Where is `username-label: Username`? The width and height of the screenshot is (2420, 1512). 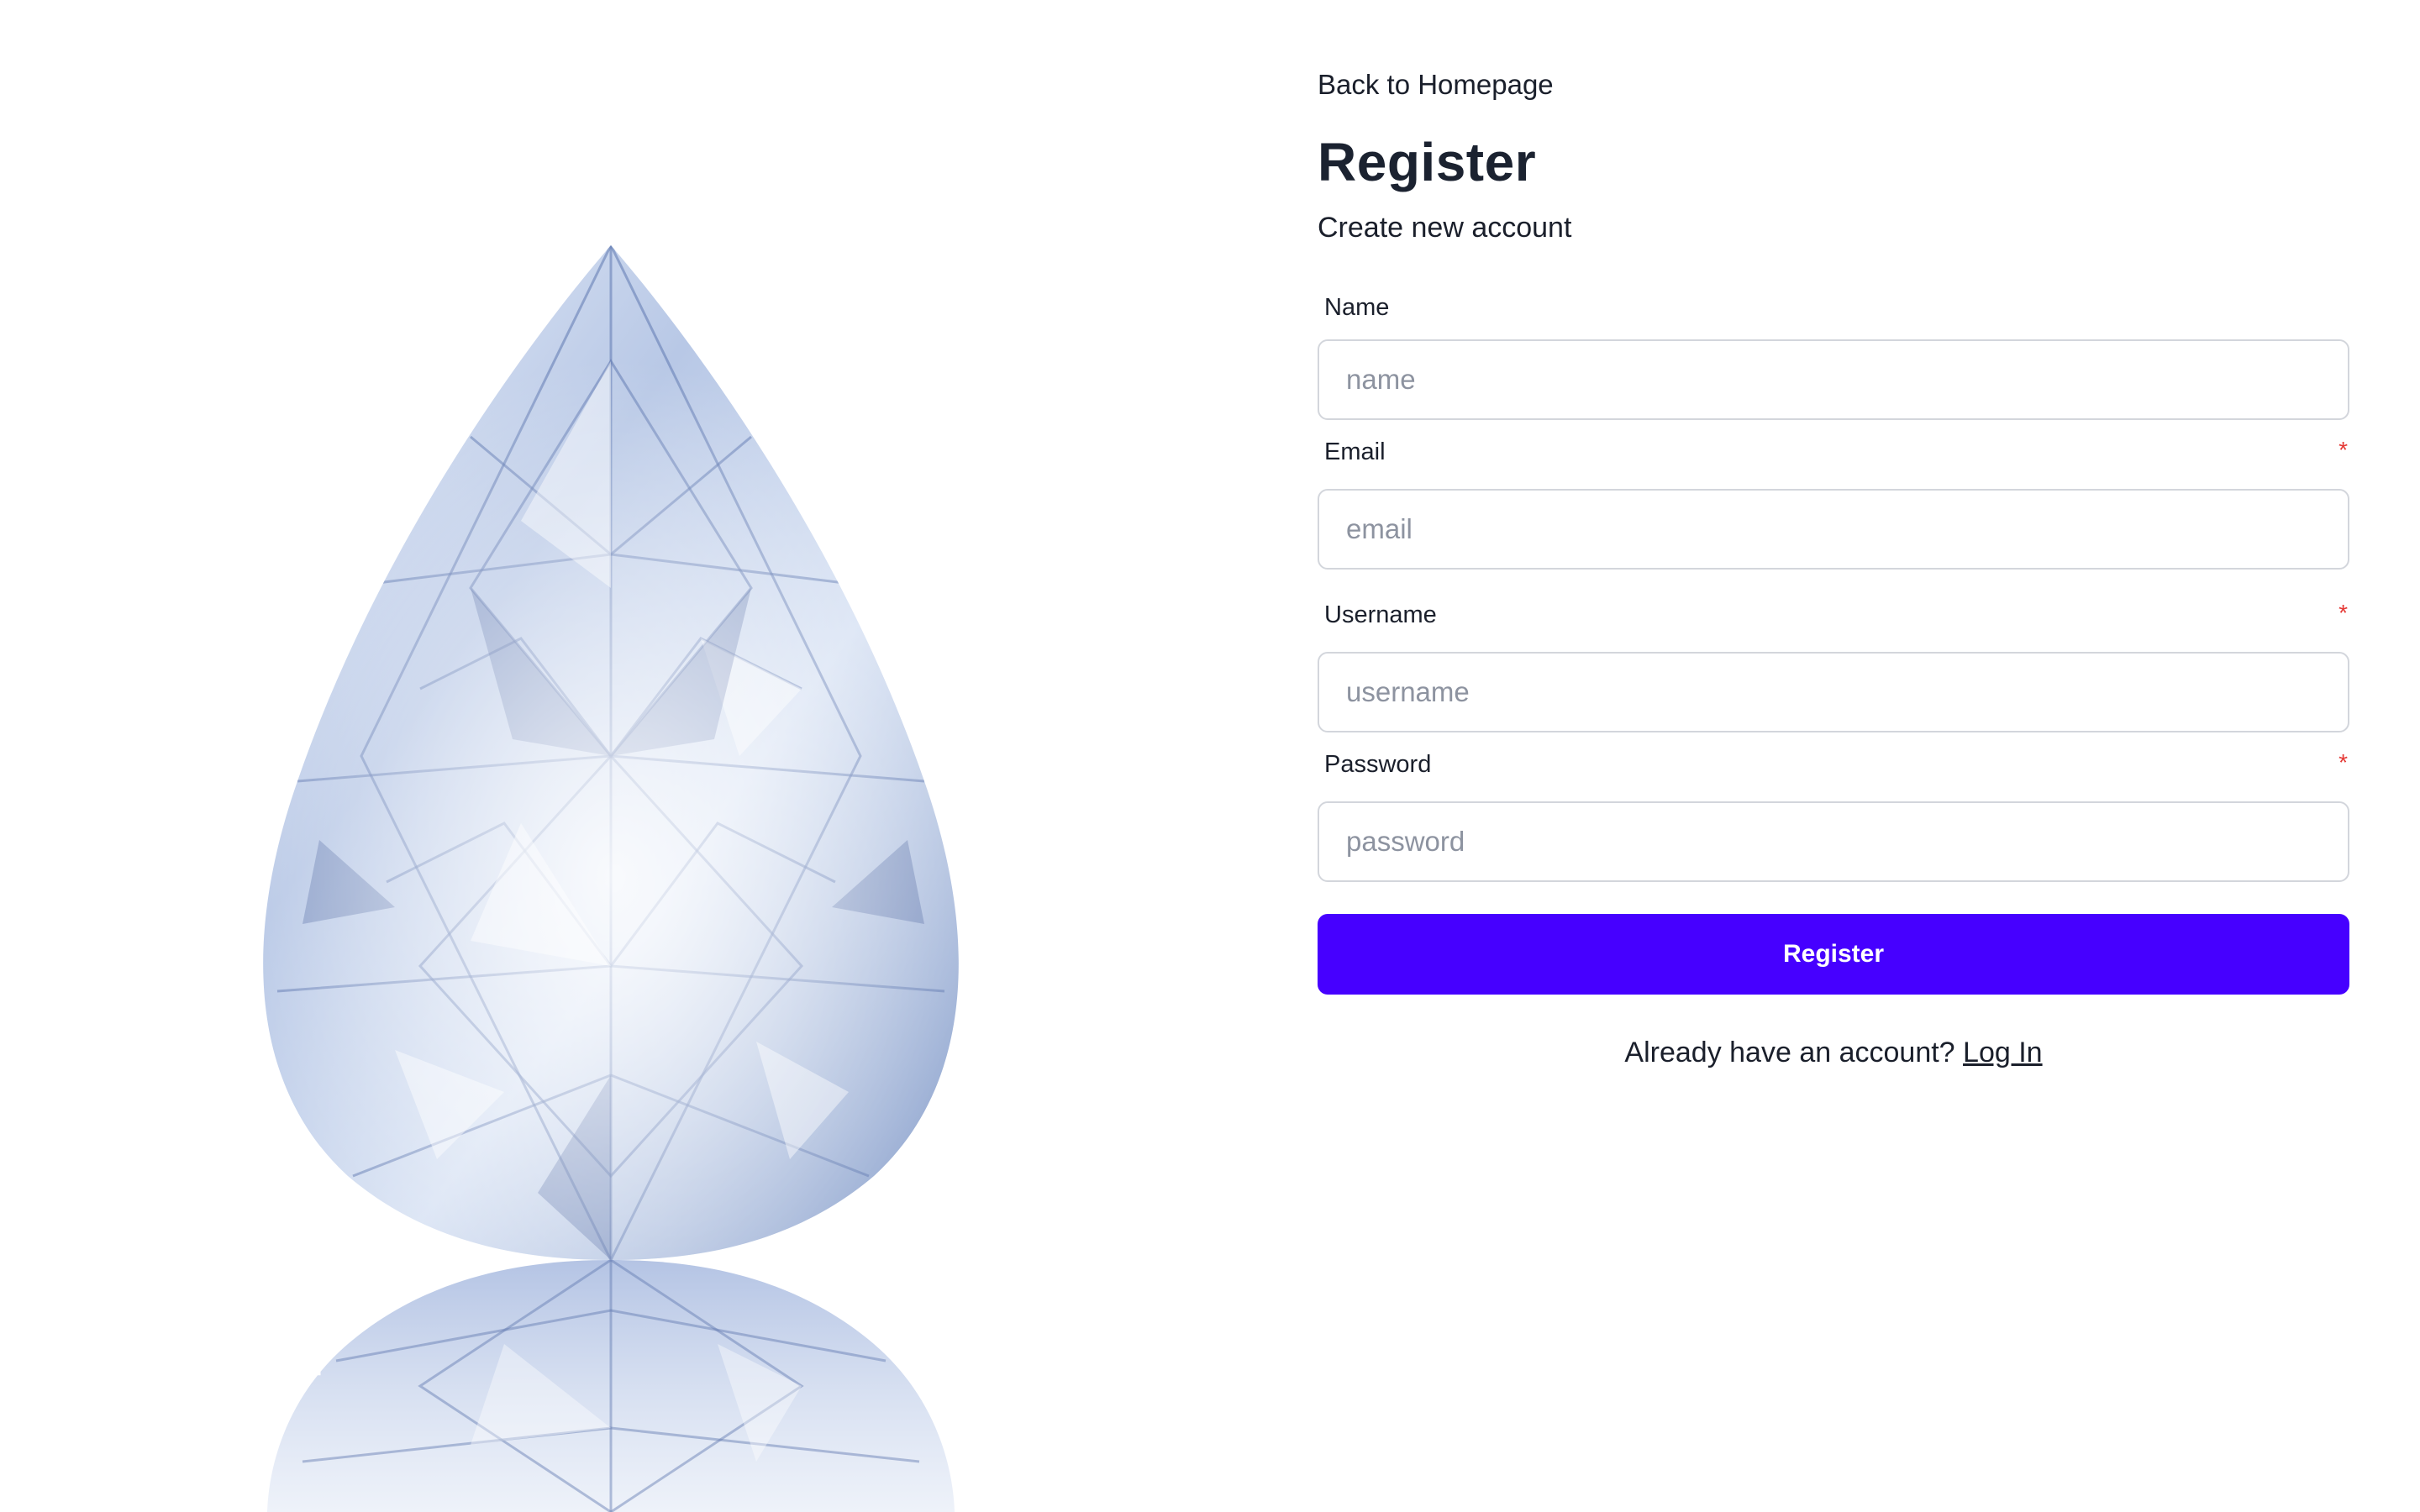
username-label: Username is located at coordinates (1380, 614).